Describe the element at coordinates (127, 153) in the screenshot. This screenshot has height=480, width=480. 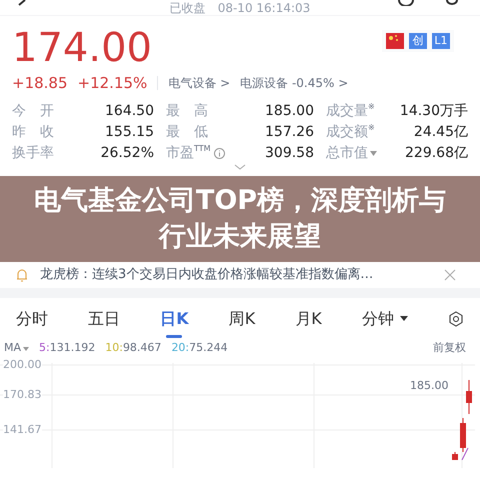
I see `stat-value: 26.52%` at that location.